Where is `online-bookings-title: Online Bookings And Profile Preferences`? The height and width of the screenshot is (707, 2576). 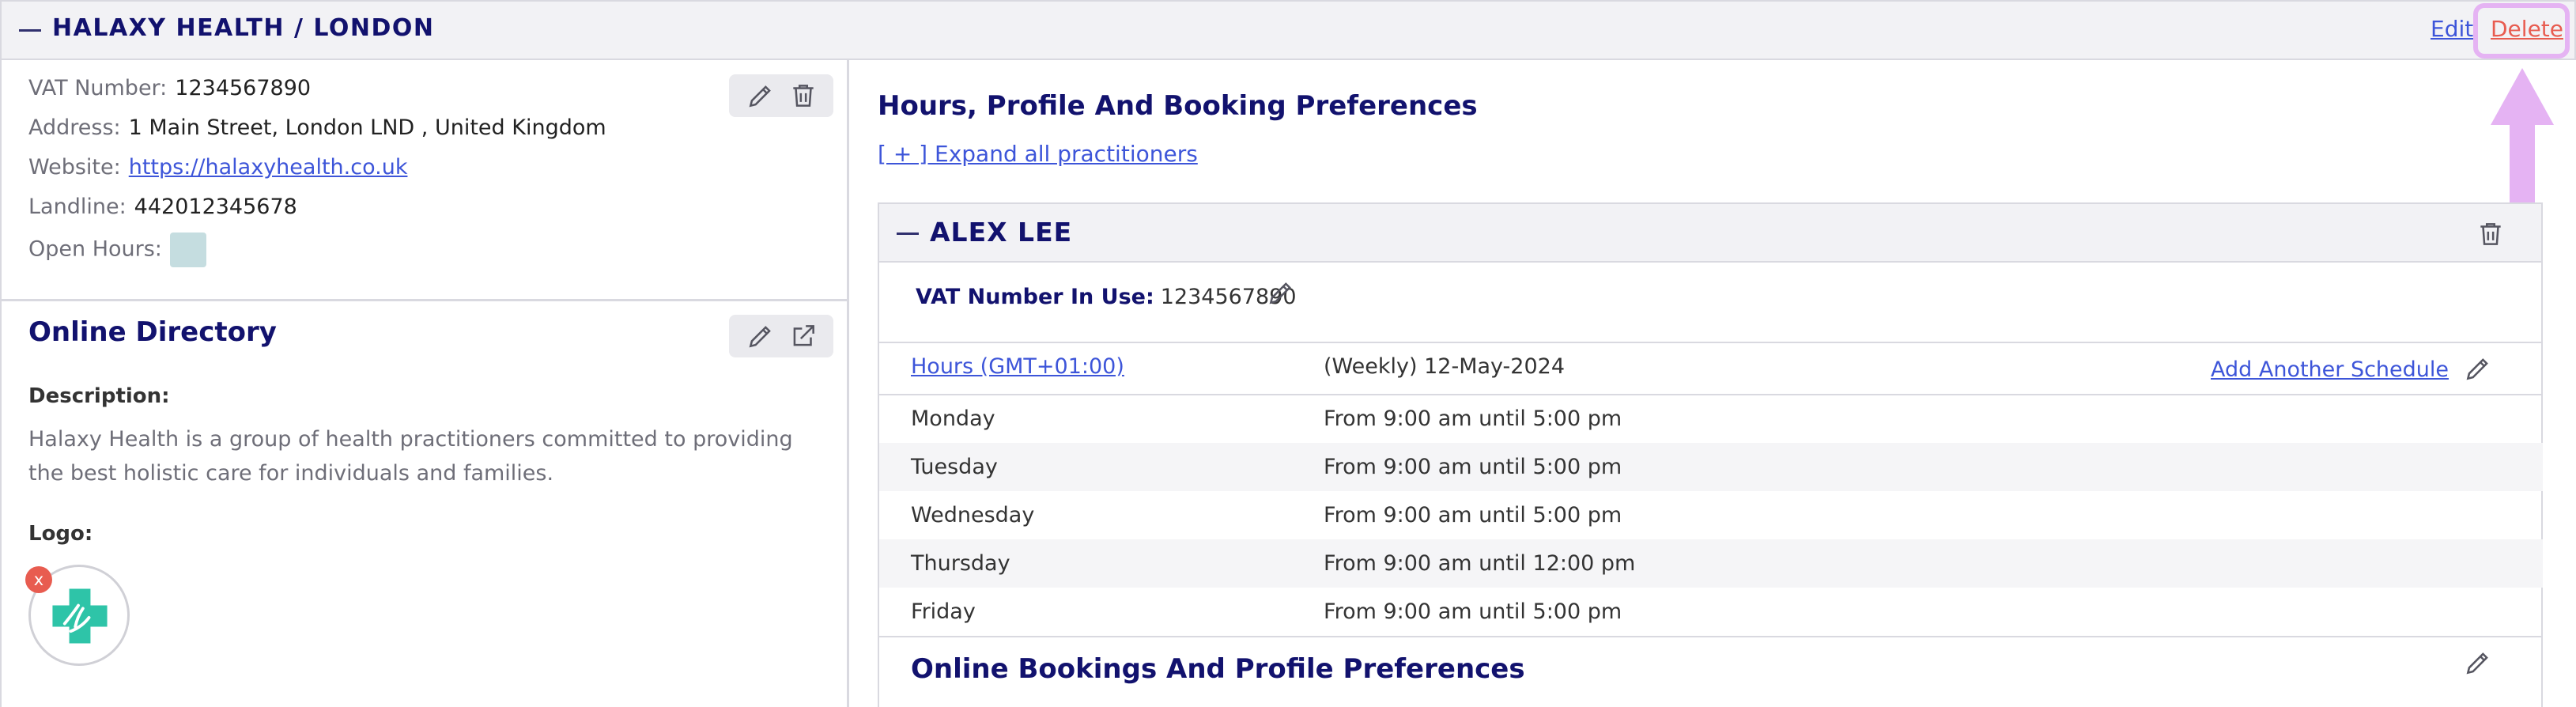
online-bookings-title: Online Bookings And Profile Preferences is located at coordinates (1218, 669).